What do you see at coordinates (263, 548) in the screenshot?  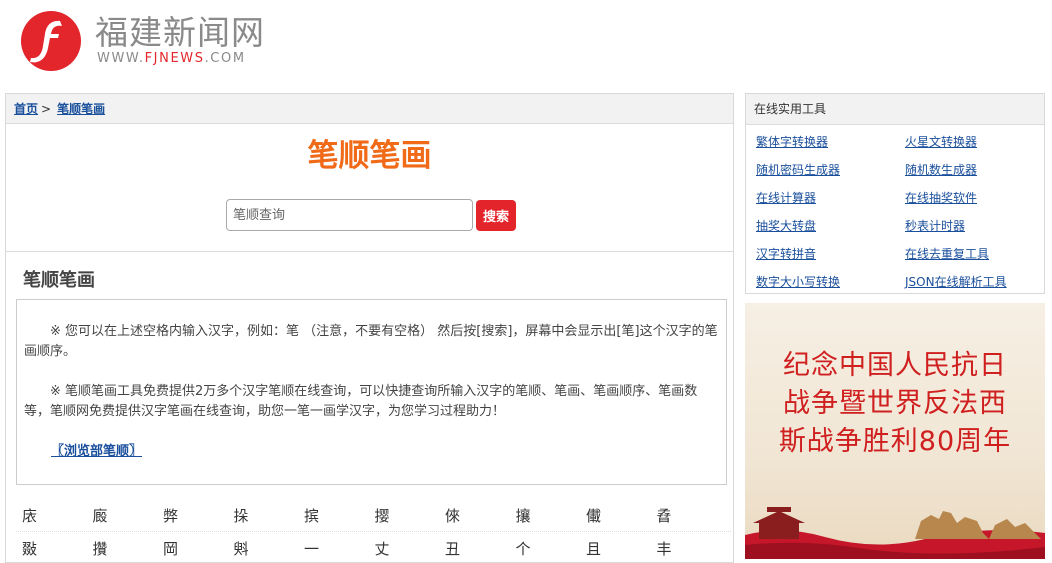 I see `character-link: 斞` at bounding box center [263, 548].